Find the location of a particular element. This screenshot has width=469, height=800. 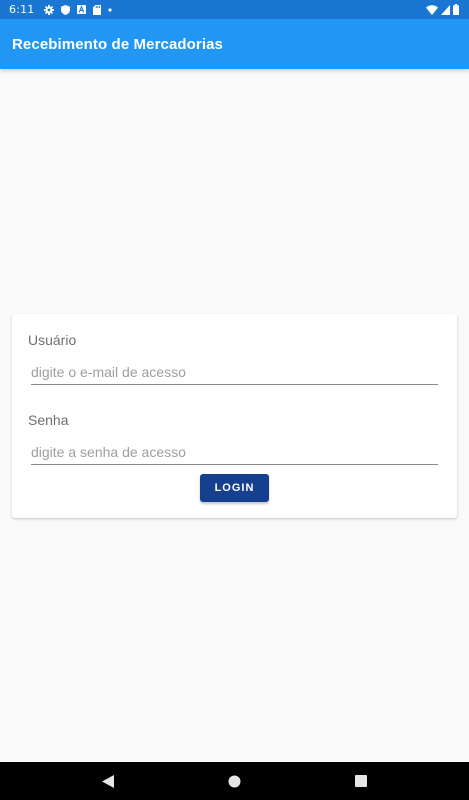

home-button is located at coordinates (234, 781).